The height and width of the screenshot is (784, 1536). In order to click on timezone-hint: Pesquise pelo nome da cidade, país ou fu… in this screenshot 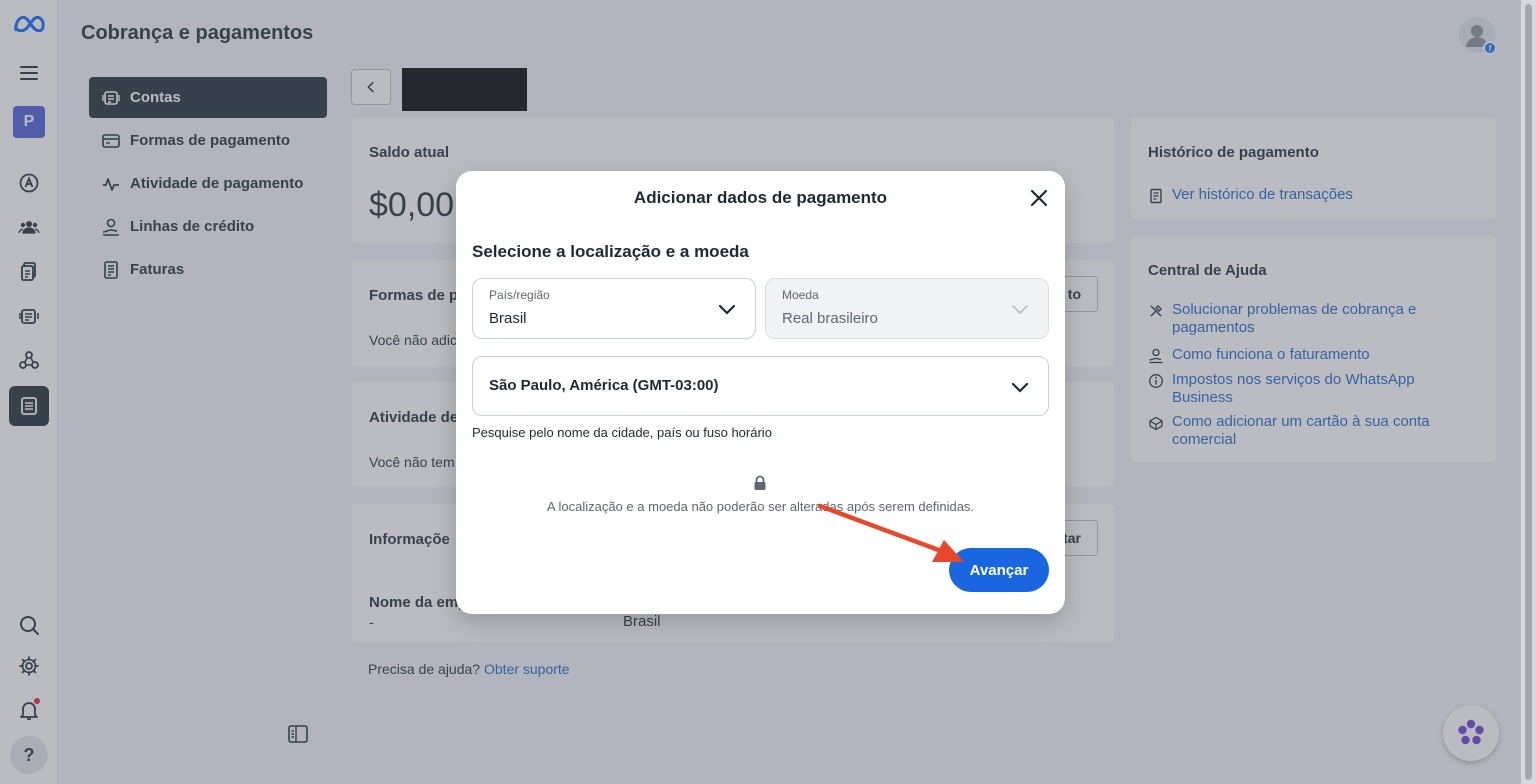, I will do `click(622, 432)`.